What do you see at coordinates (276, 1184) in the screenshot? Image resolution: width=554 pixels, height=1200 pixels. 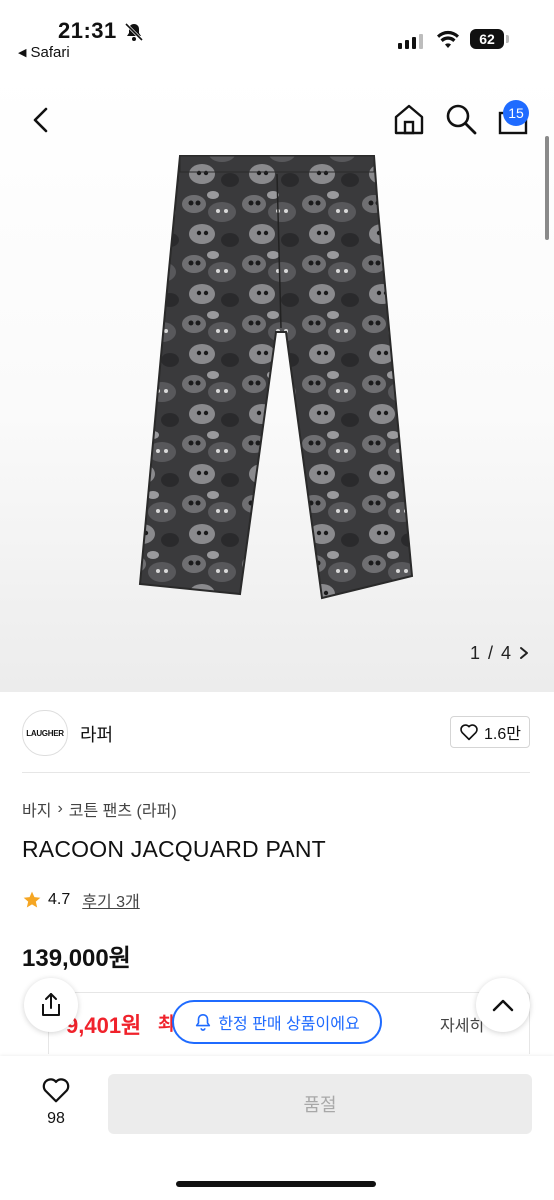 I see `home-indicator` at bounding box center [276, 1184].